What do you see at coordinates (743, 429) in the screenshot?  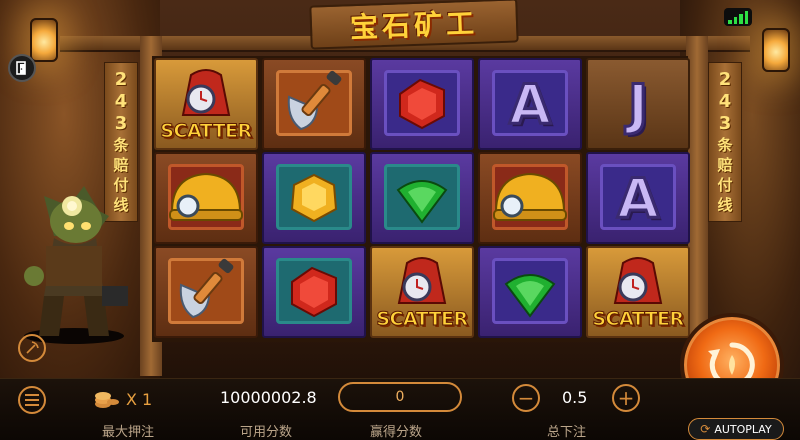 I see `autoplay-label: AUTOPLAY` at bounding box center [743, 429].